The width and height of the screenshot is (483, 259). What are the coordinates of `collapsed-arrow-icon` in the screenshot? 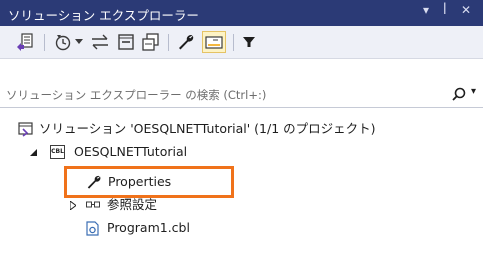 It's located at (73, 205).